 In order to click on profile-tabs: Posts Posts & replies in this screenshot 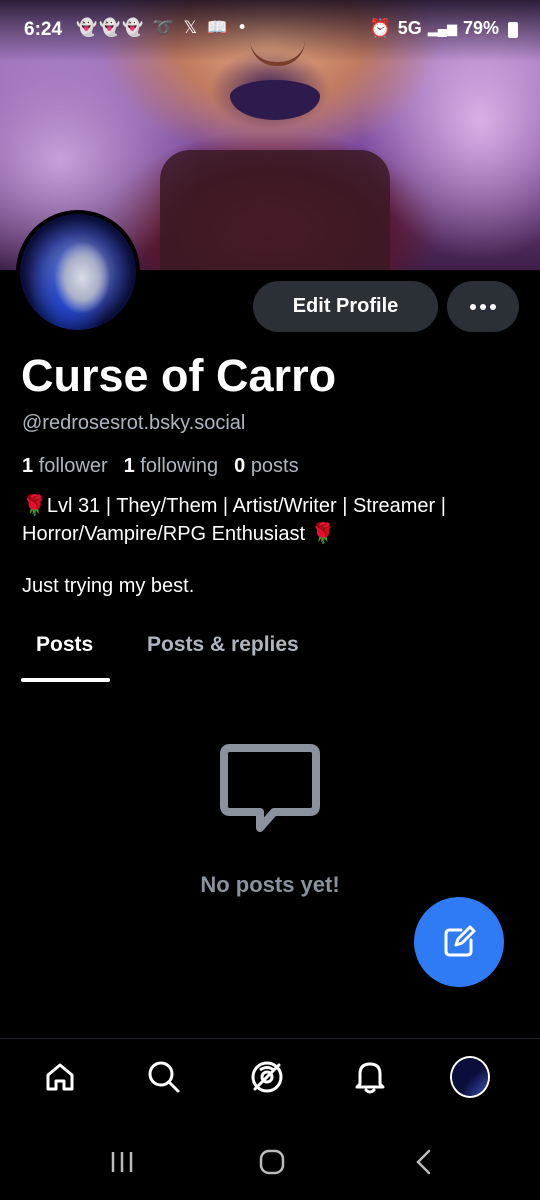, I will do `click(270, 655)`.